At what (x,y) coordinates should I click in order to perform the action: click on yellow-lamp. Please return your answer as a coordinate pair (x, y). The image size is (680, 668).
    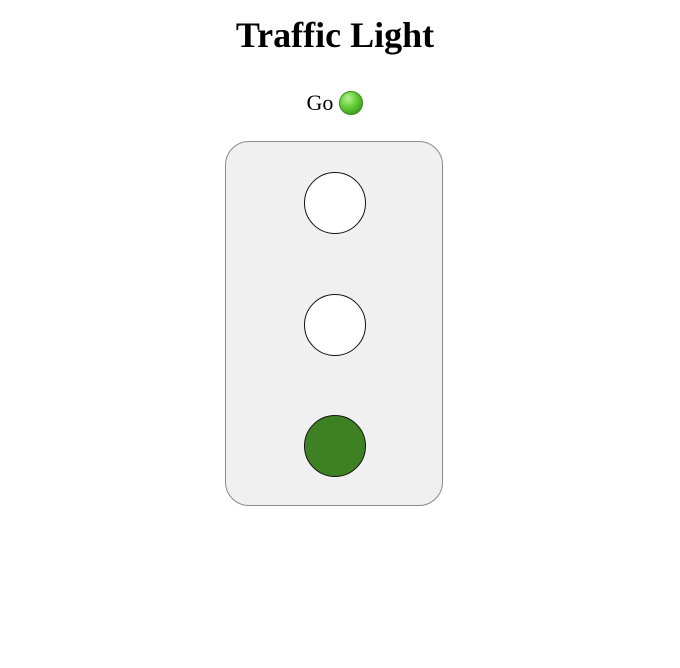
    Looking at the image, I should click on (335, 325).